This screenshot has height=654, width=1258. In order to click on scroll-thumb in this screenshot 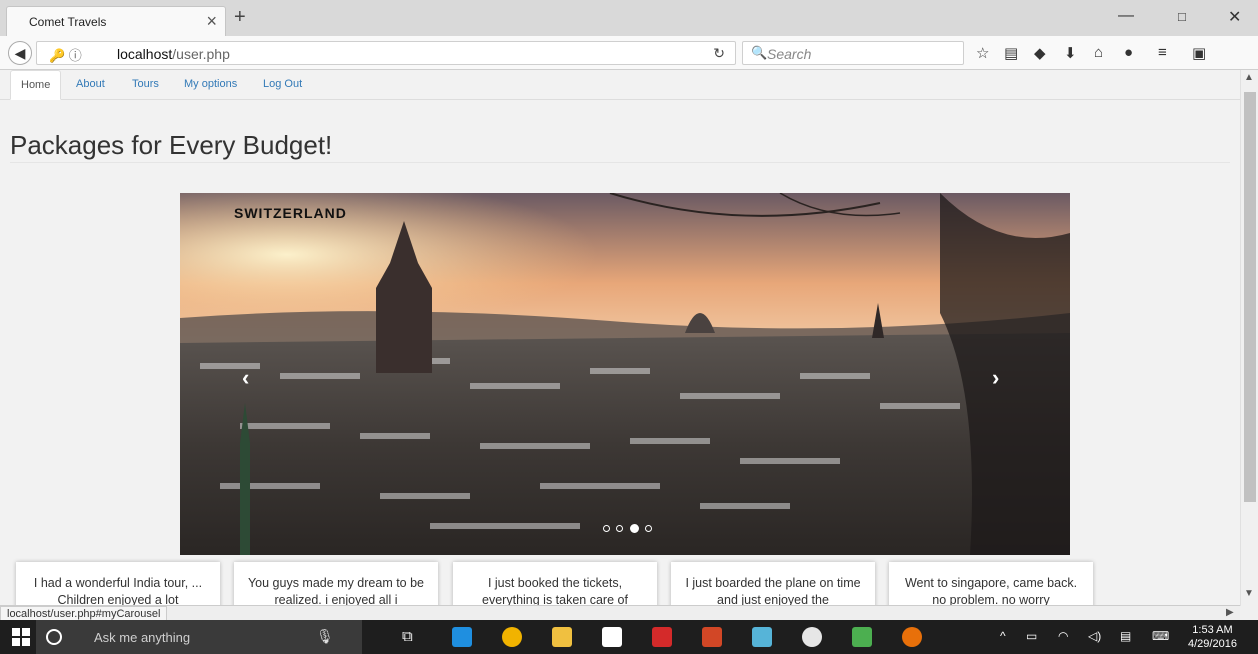, I will do `click(1250, 297)`.